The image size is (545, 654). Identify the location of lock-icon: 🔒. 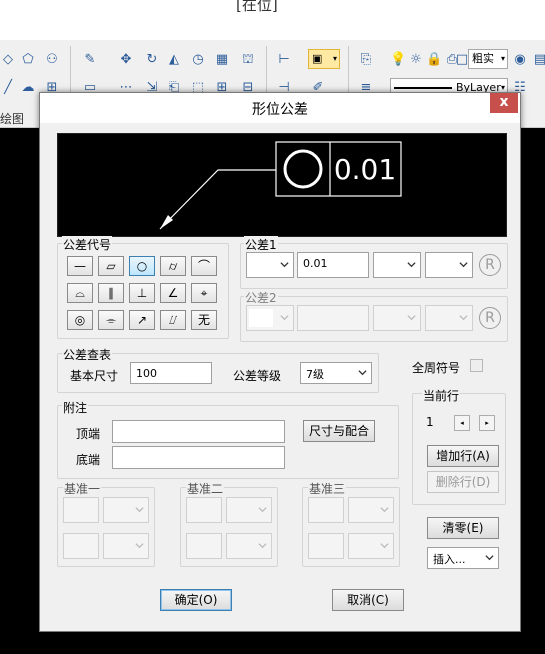
(434, 60).